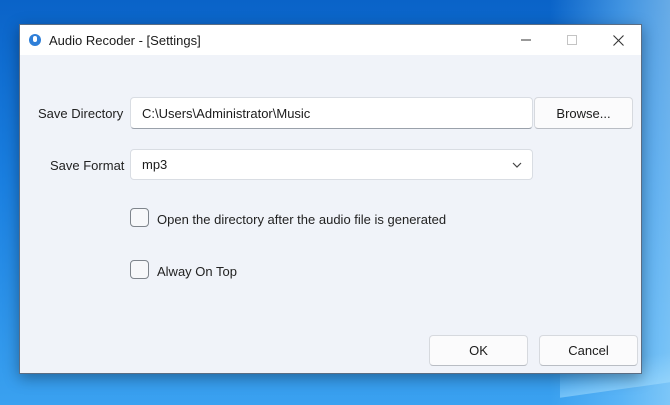 The height and width of the screenshot is (405, 670). I want to click on always-on-top-checkbox, so click(139, 269).